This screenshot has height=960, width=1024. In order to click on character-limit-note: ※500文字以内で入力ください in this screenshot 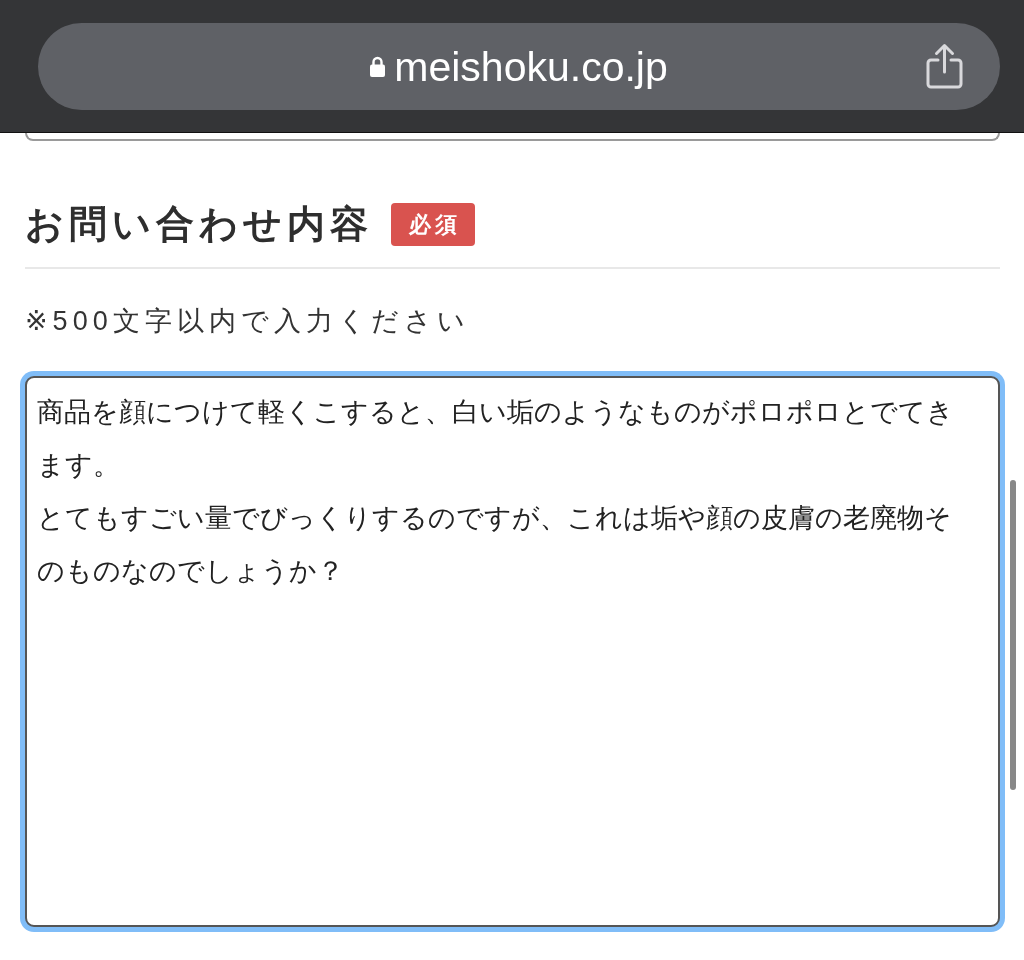, I will do `click(247, 321)`.